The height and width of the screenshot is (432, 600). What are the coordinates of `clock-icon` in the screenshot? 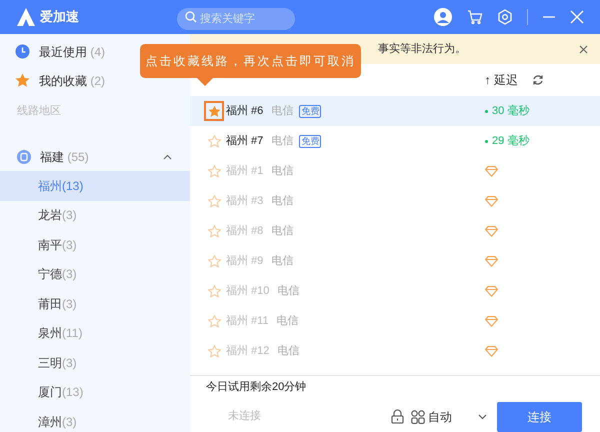 It's located at (22, 51).